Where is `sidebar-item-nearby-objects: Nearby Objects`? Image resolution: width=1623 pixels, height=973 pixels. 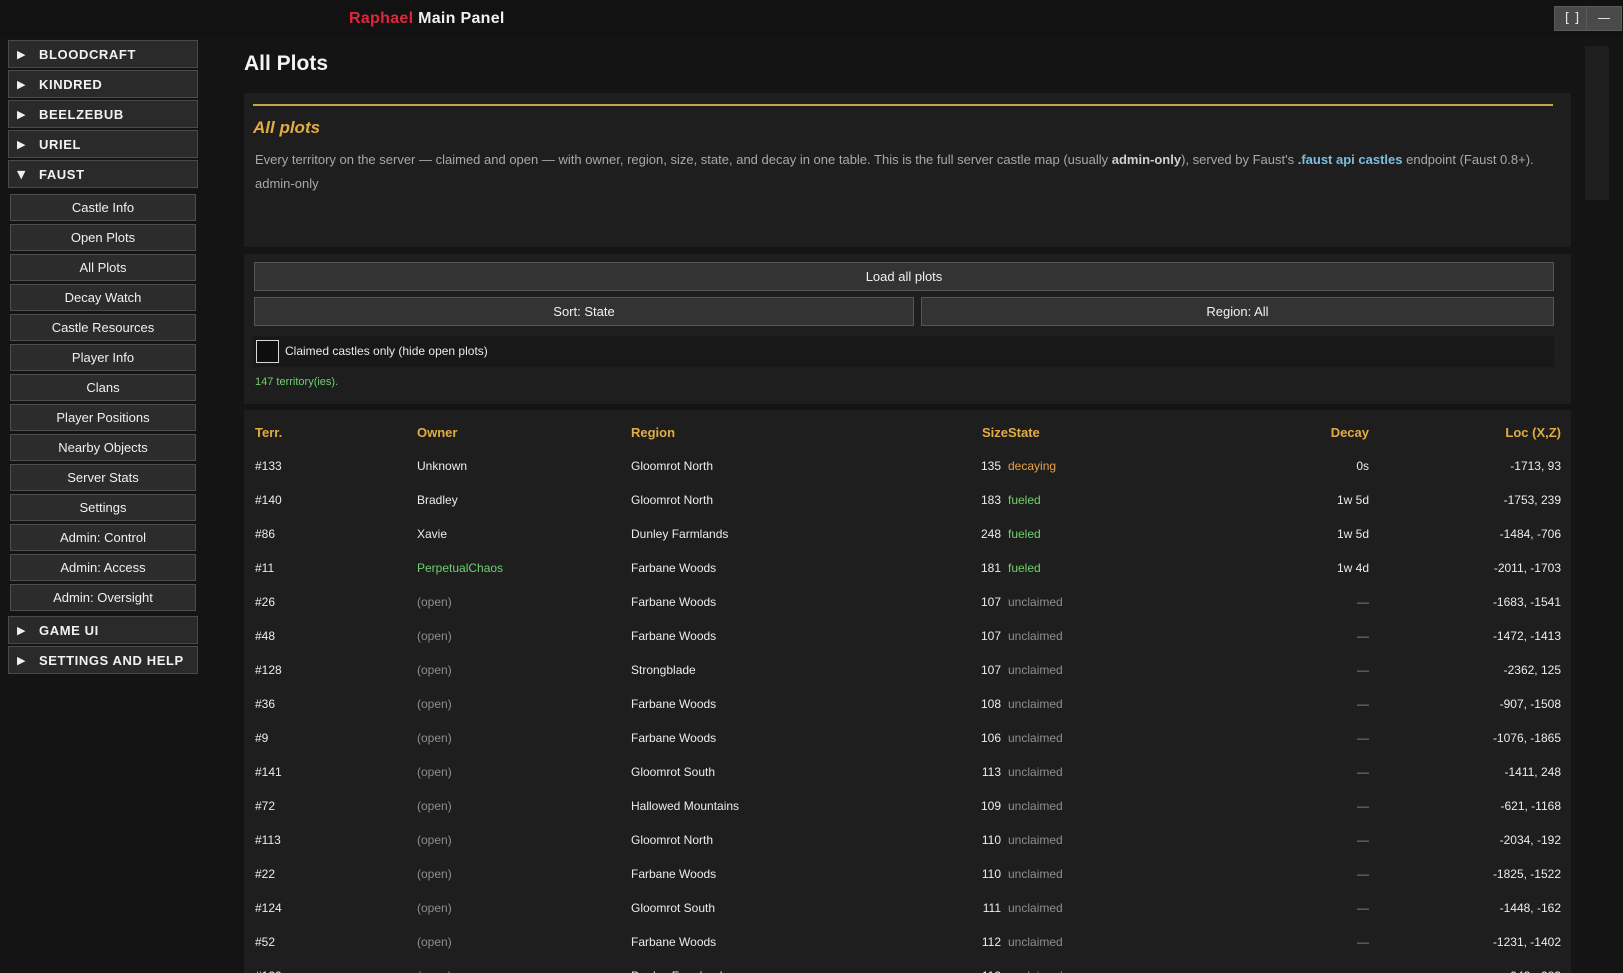 sidebar-item-nearby-objects: Nearby Objects is located at coordinates (103, 447).